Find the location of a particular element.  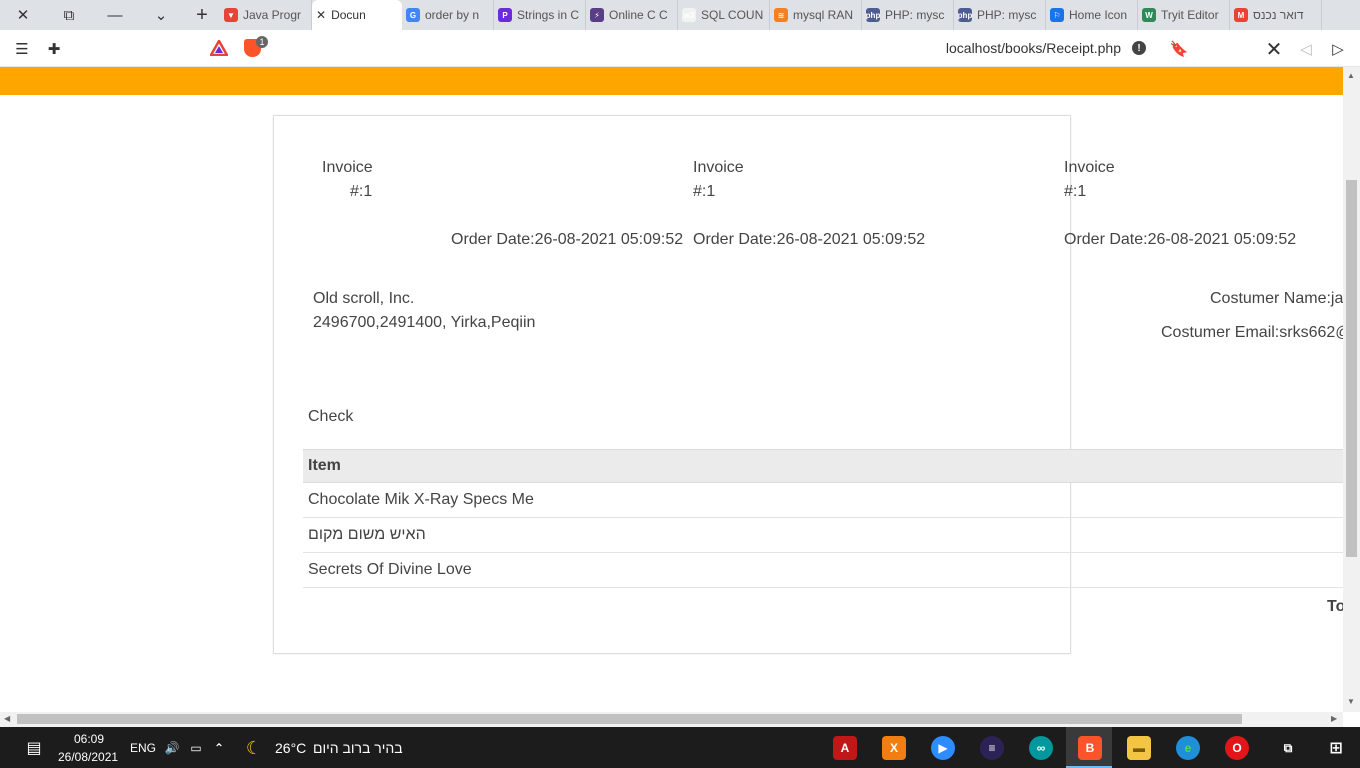

menu-icon: ☰ is located at coordinates (22, 49).